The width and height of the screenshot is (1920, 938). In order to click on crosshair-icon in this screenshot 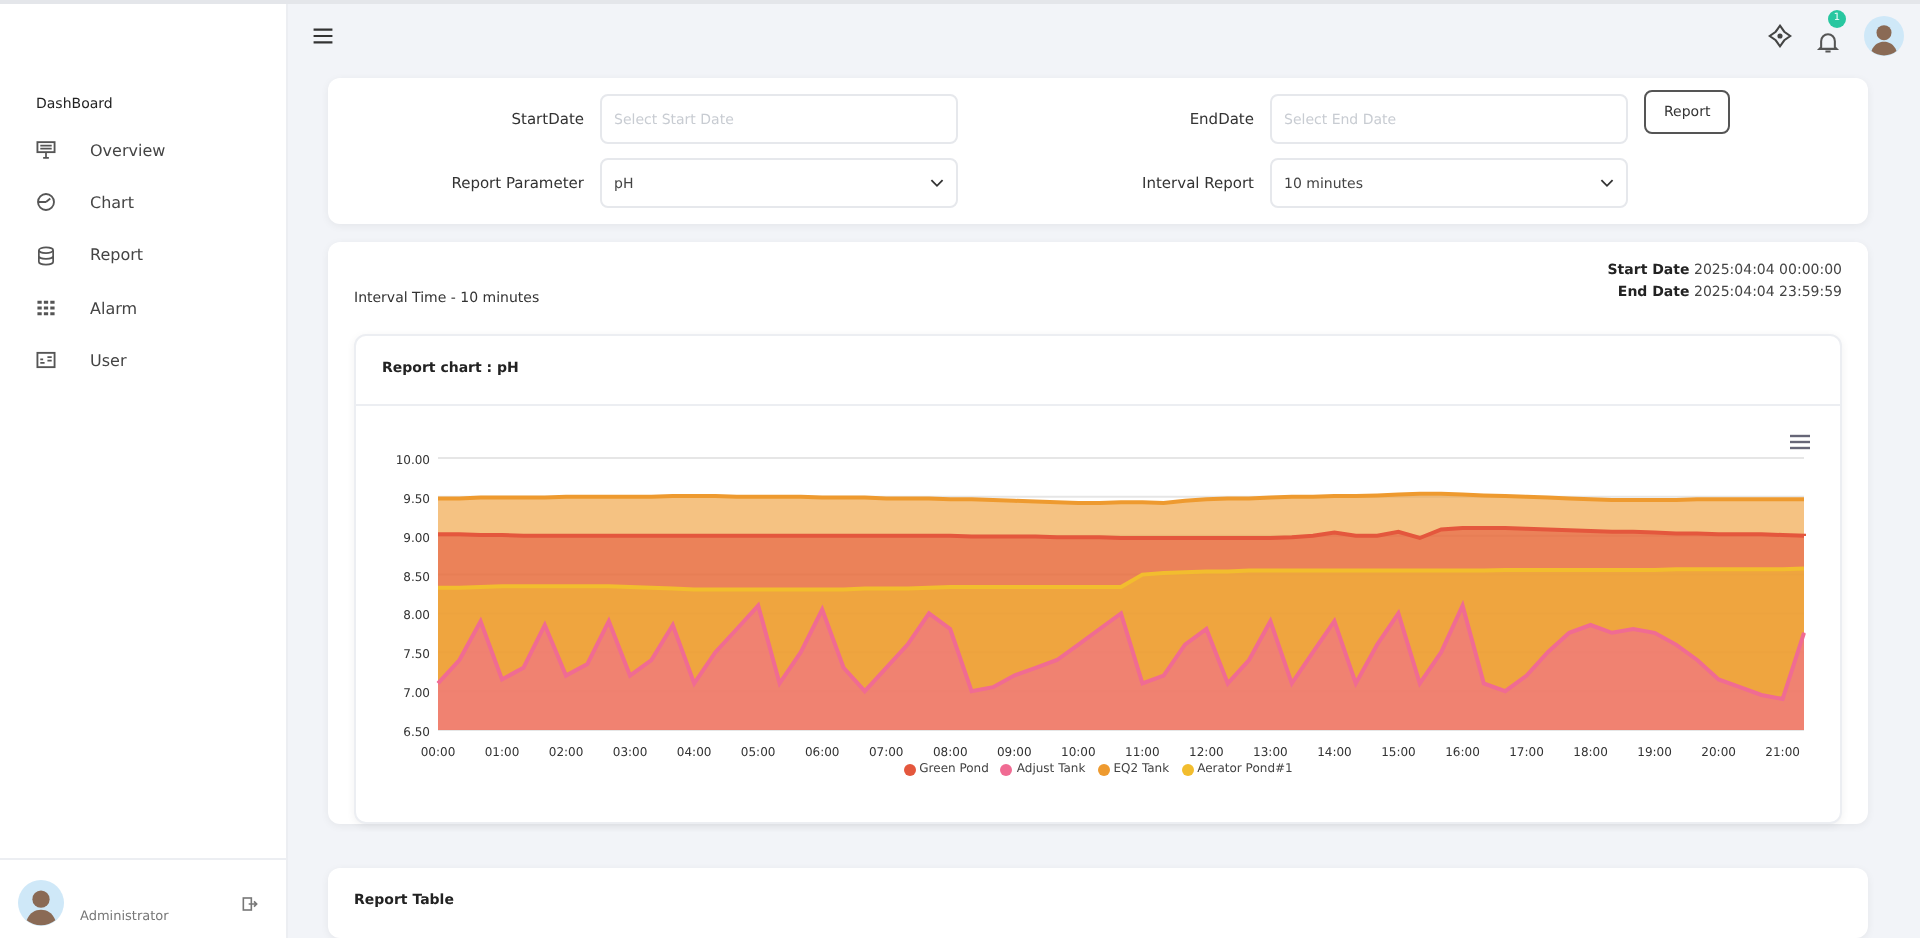, I will do `click(1780, 35)`.